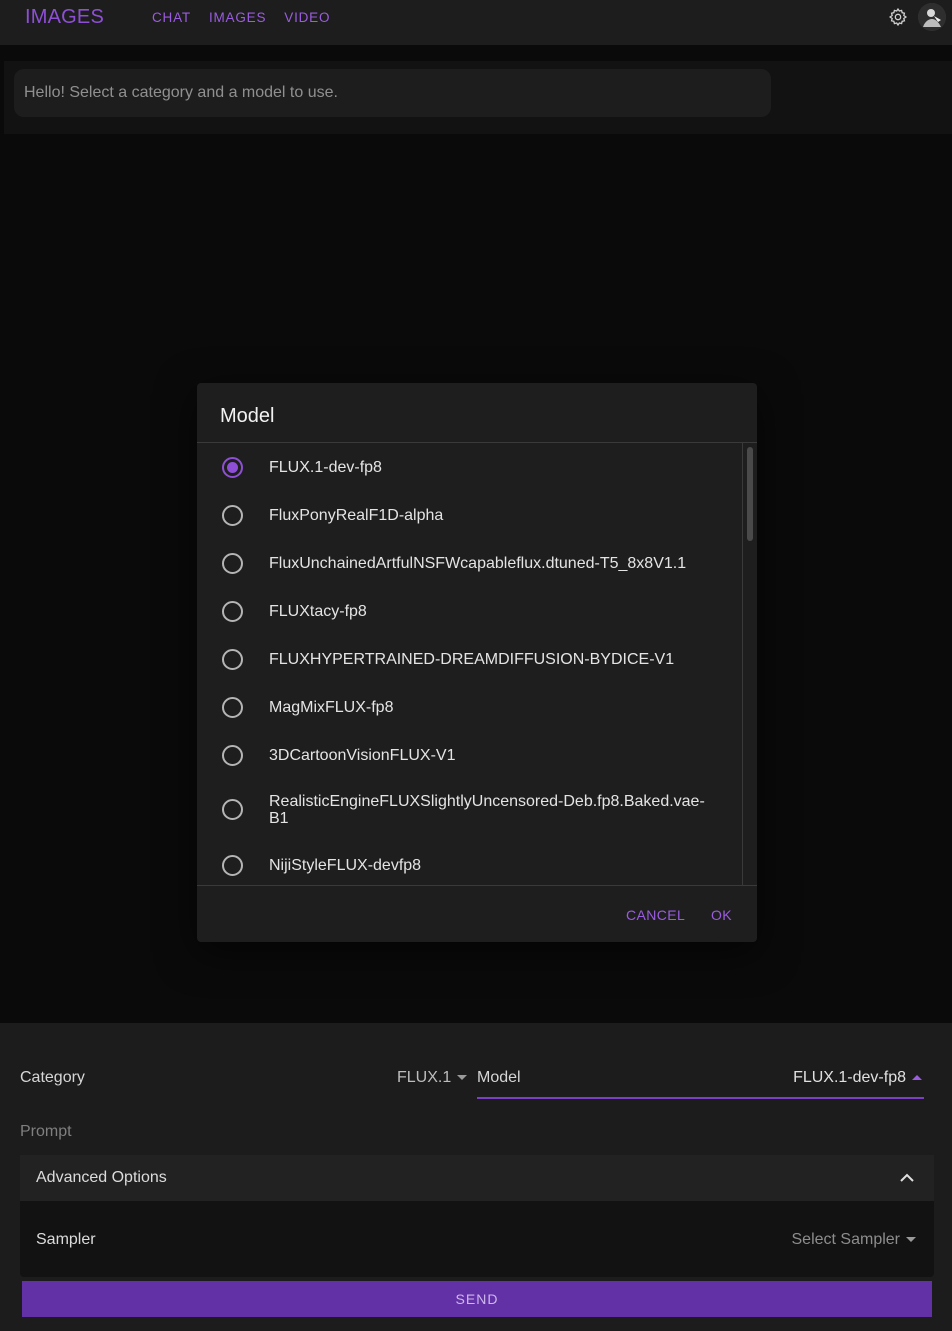 The height and width of the screenshot is (1331, 952). Describe the element at coordinates (469, 755) in the screenshot. I see `model-option: 3DCartoonVisionFLUX-V1` at that location.